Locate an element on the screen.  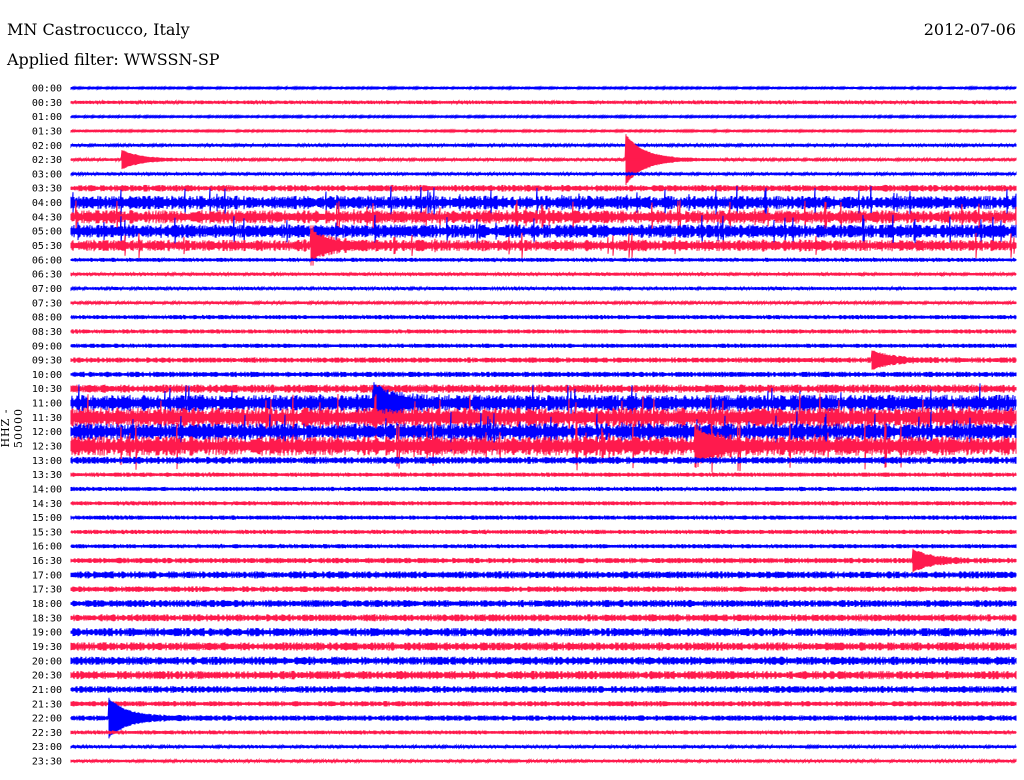
row-time-label: 10:00 is located at coordinates (47, 375).